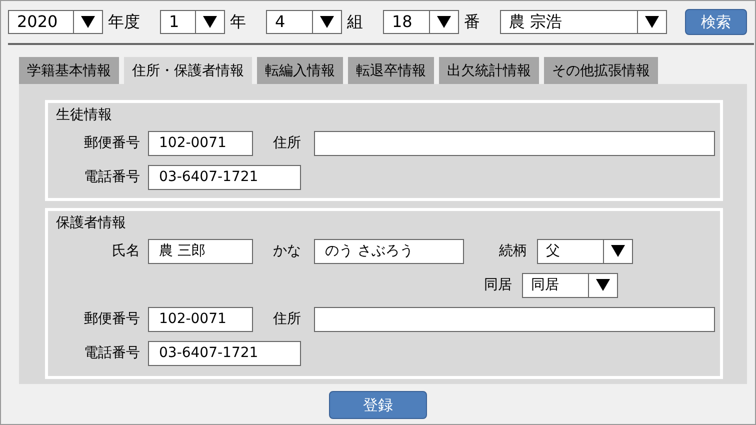 This screenshot has height=425, width=756. What do you see at coordinates (188, 70) in the screenshot?
I see `tab: 住所・保護者情報` at bounding box center [188, 70].